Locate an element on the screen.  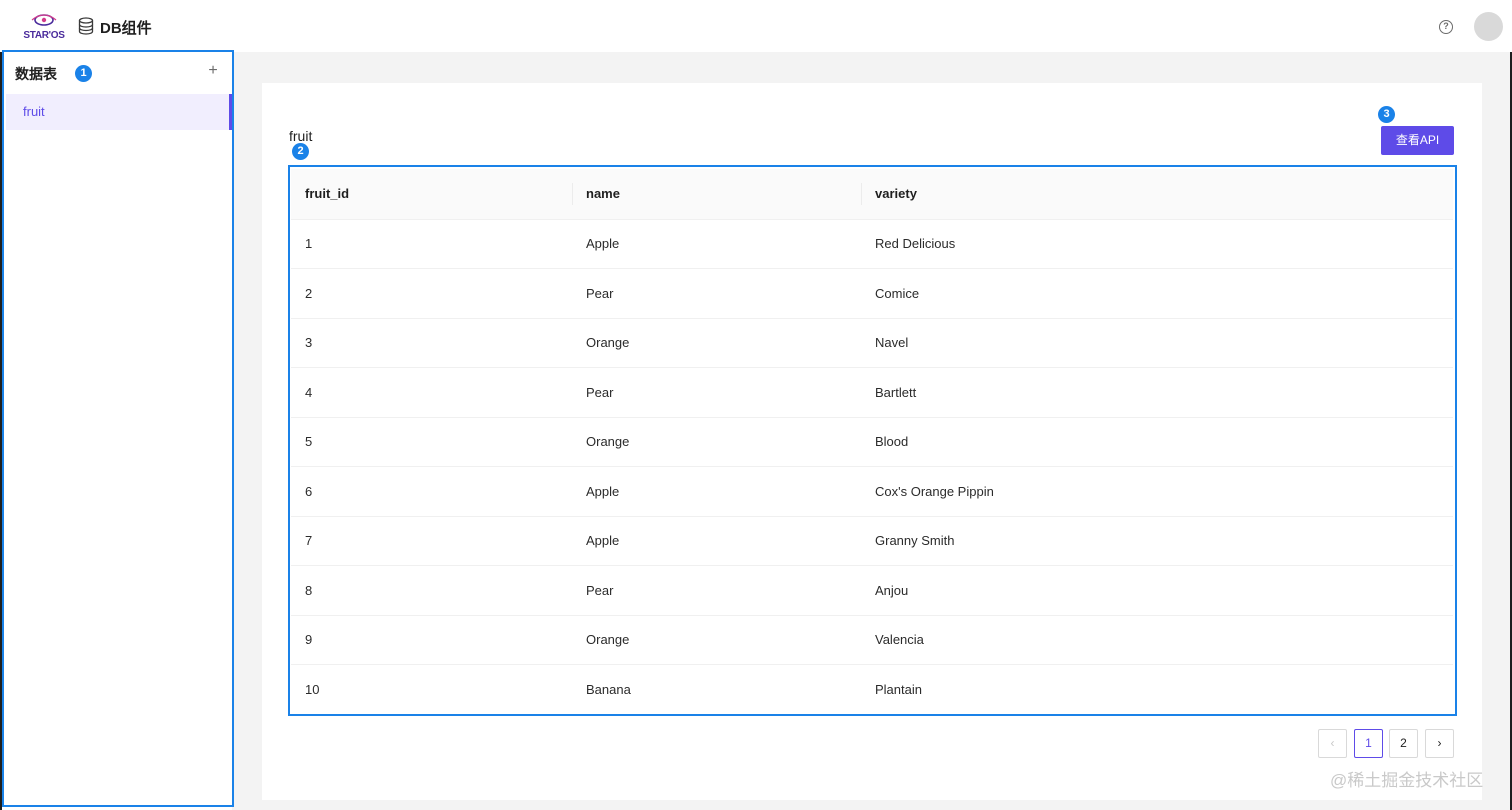
table-row: 5 Orange Blood is located at coordinates (872, 442).